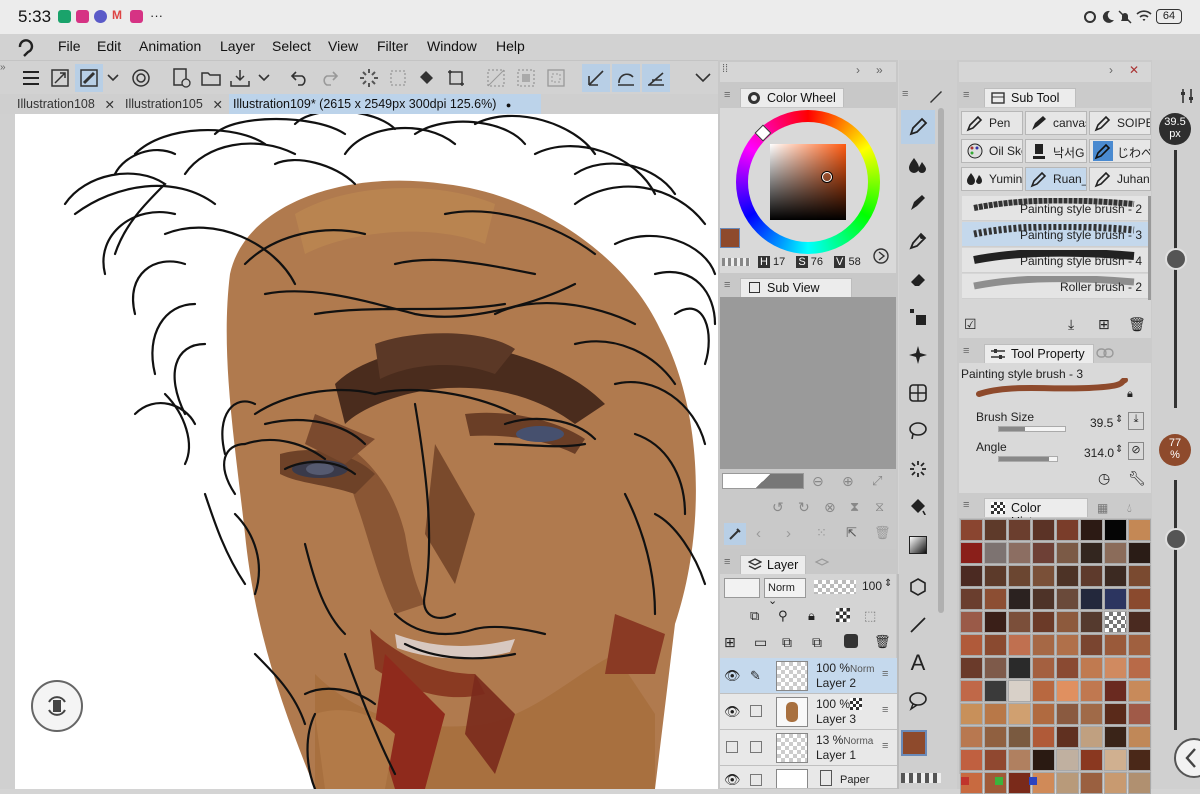  What do you see at coordinates (3, 67) in the screenshot?
I see `panel-expand-icon: »` at bounding box center [3, 67].